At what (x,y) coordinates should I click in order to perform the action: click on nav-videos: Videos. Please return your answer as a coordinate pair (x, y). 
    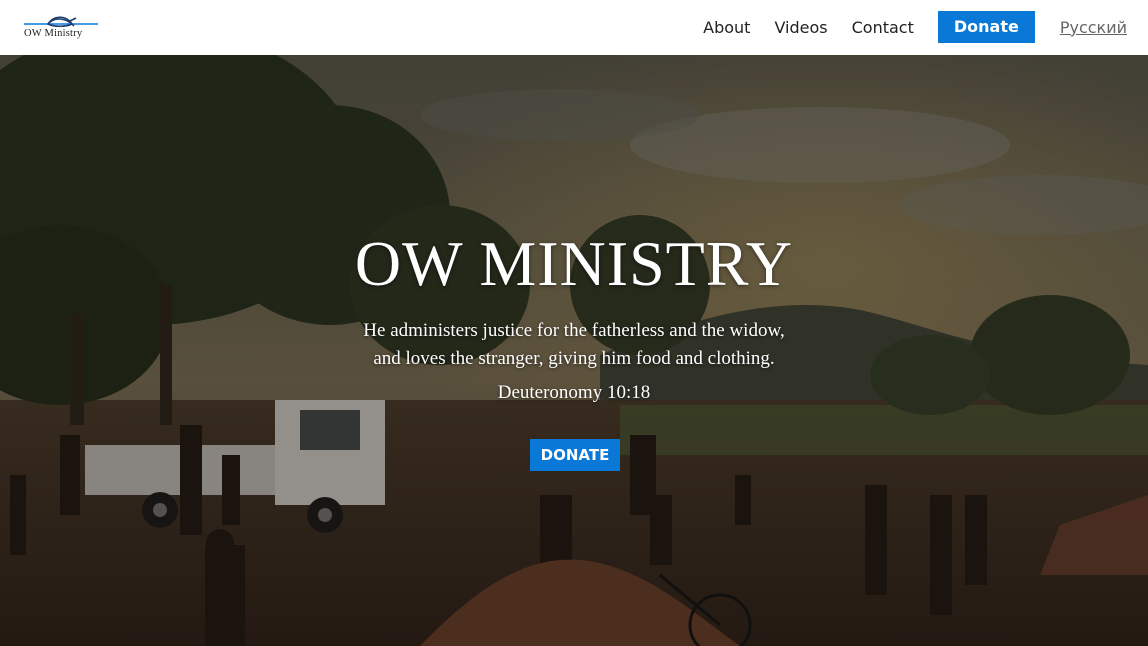
    Looking at the image, I should click on (800, 27).